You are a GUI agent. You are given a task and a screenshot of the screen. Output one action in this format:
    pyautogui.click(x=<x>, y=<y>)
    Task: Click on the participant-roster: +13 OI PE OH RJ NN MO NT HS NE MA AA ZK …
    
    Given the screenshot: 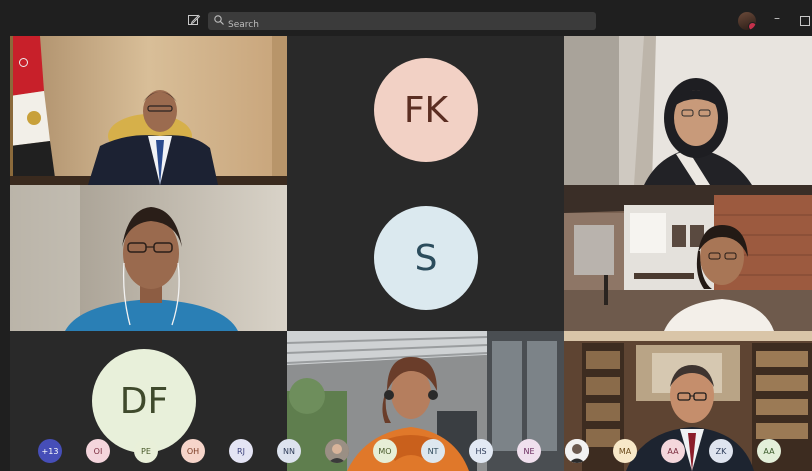 What is the action you would take?
    pyautogui.click(x=411, y=452)
    